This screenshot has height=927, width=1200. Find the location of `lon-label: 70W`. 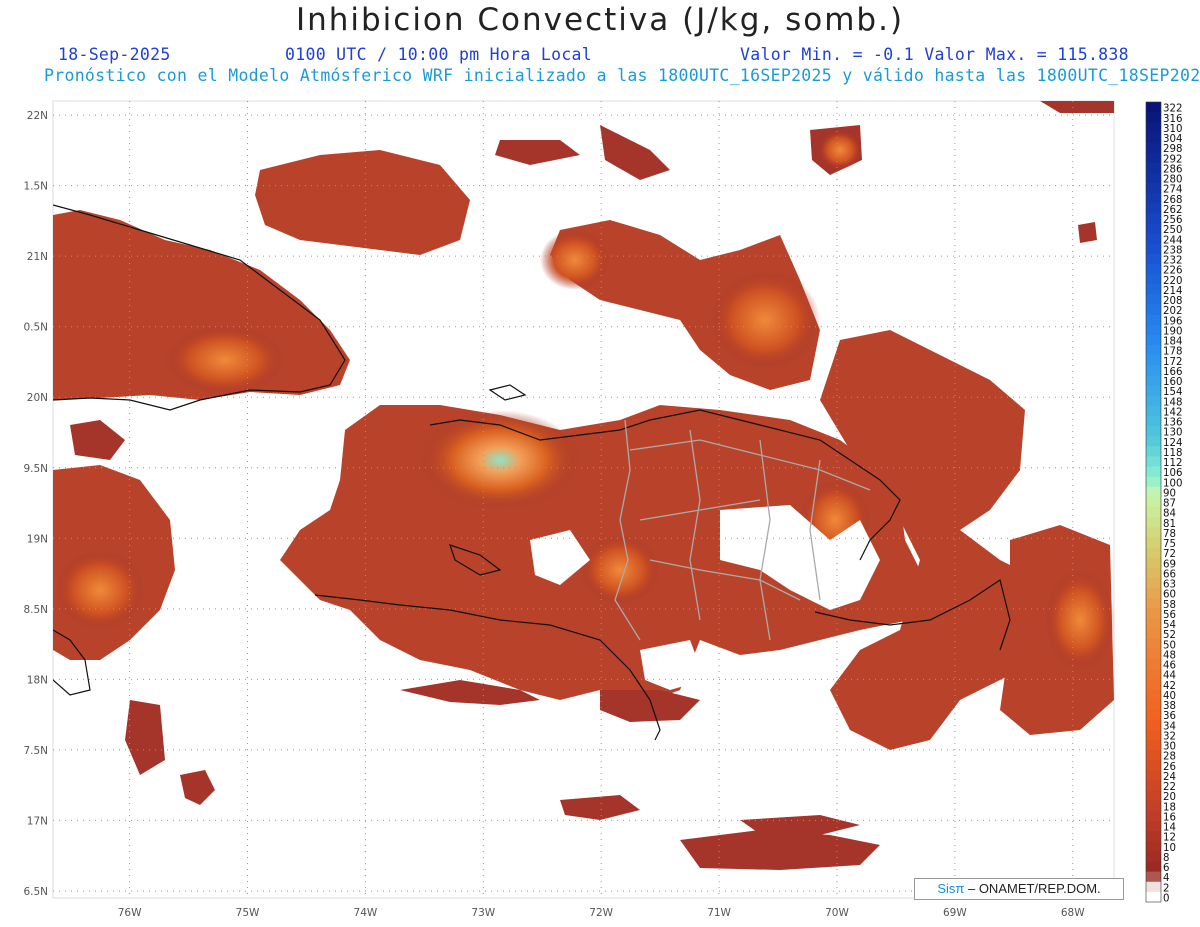

lon-label: 70W is located at coordinates (837, 913).